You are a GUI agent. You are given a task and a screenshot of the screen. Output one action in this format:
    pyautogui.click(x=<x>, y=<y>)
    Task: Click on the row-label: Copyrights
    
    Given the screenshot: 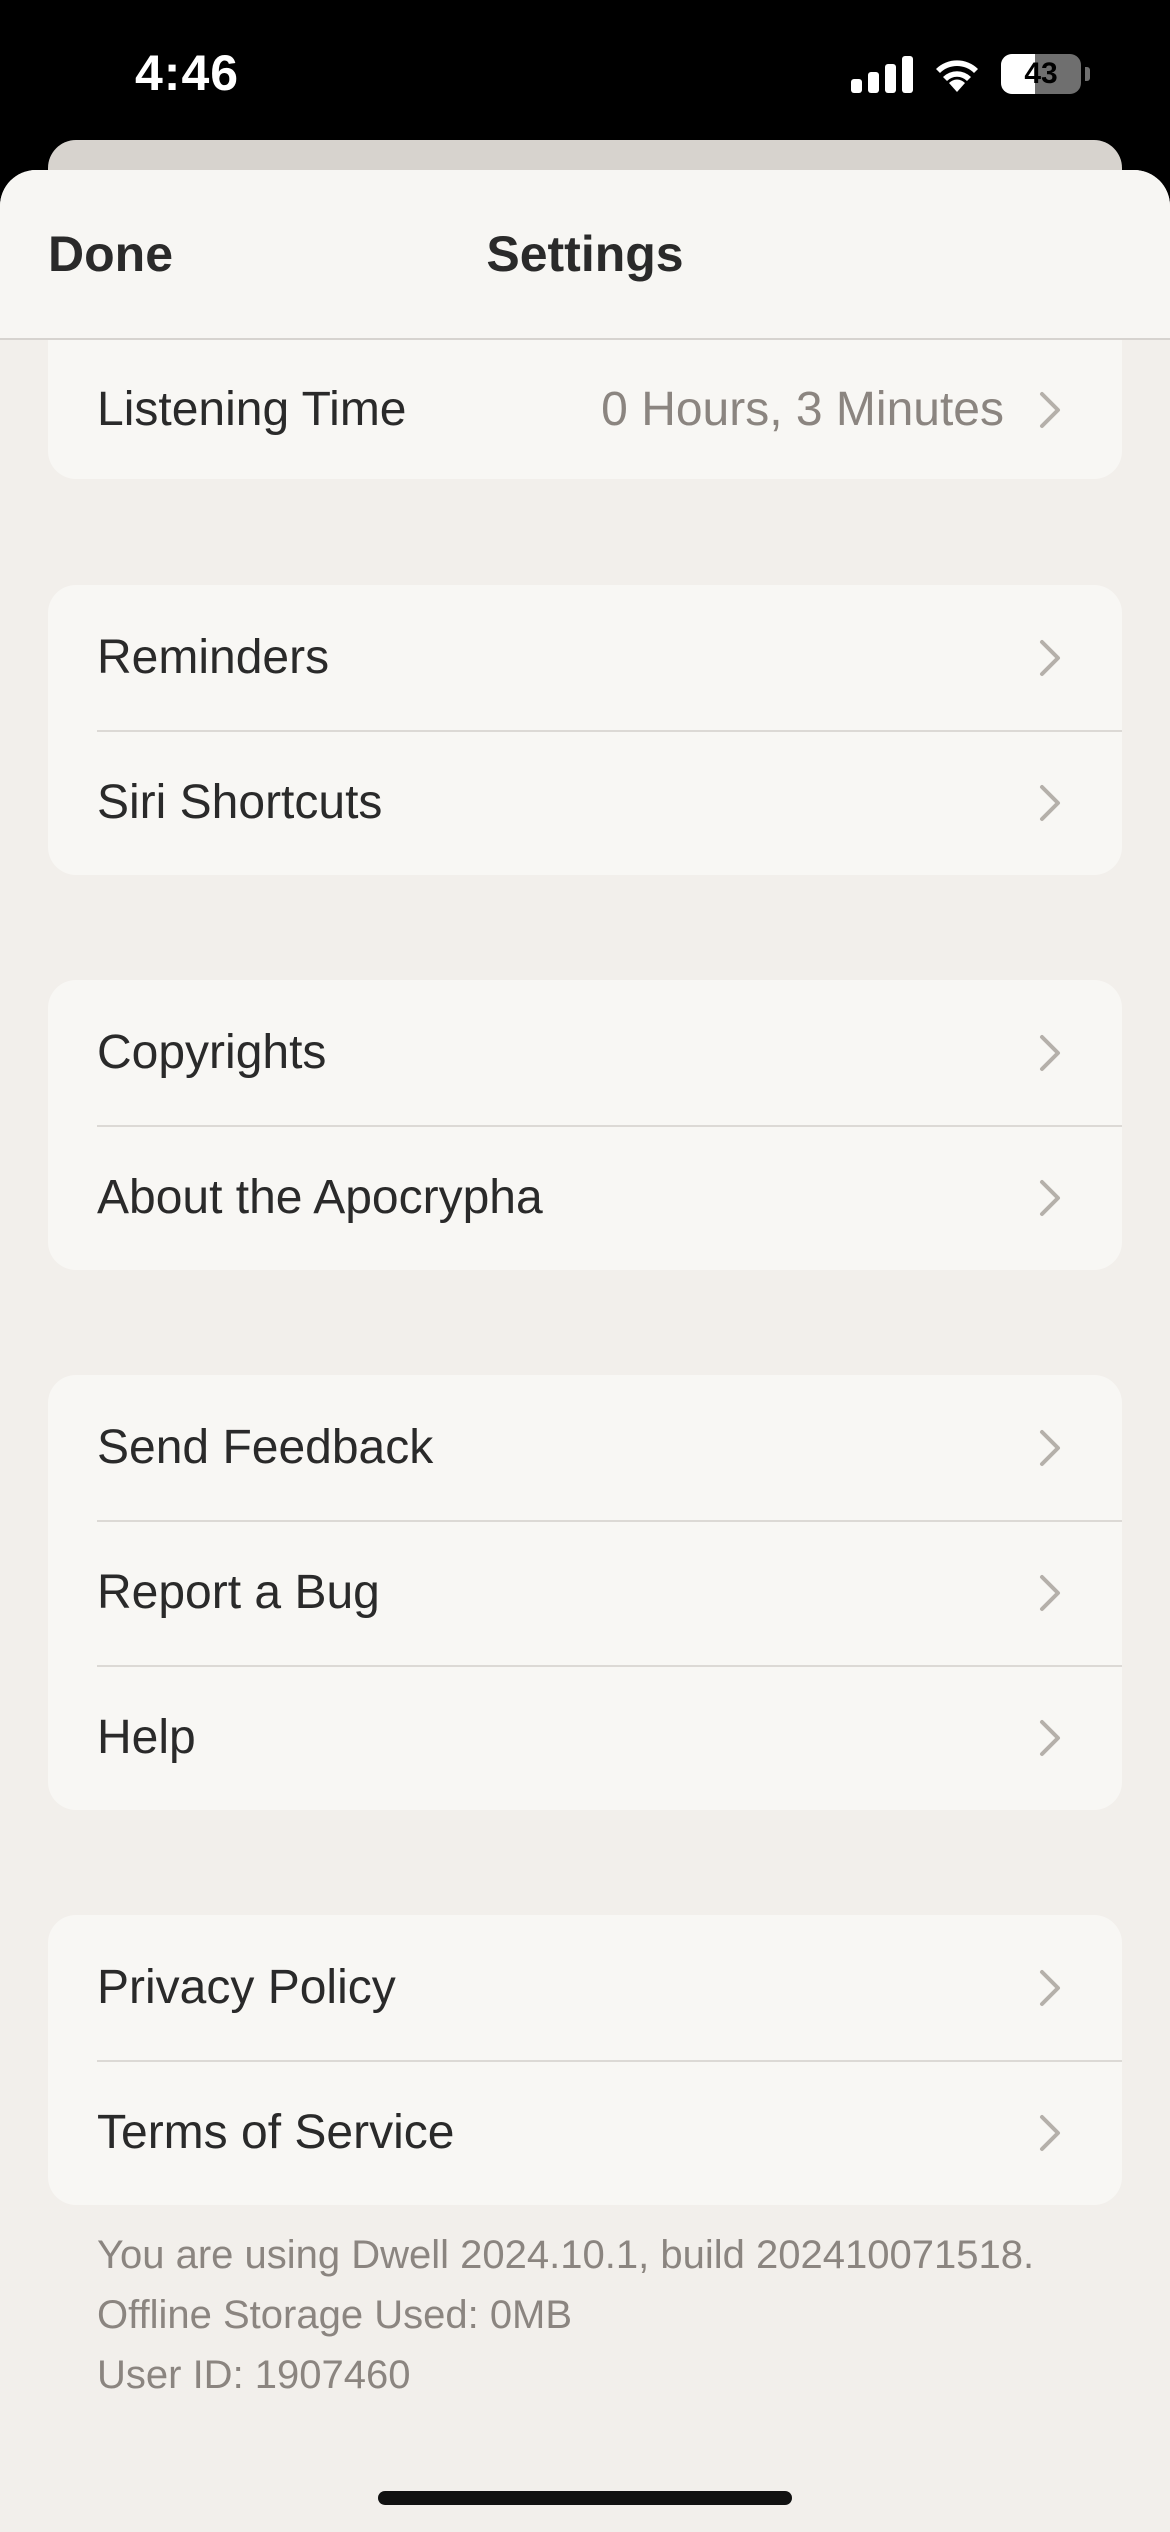 What is the action you would take?
    pyautogui.click(x=212, y=1052)
    